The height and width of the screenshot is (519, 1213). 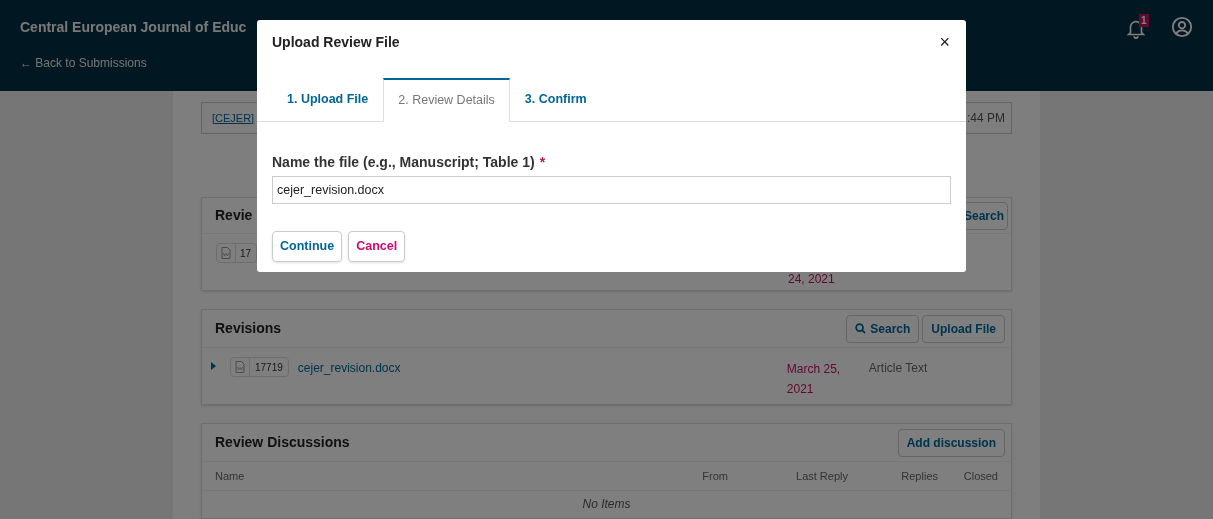 I want to click on file-name-field: cejer_revision.docx, so click(x=611, y=190).